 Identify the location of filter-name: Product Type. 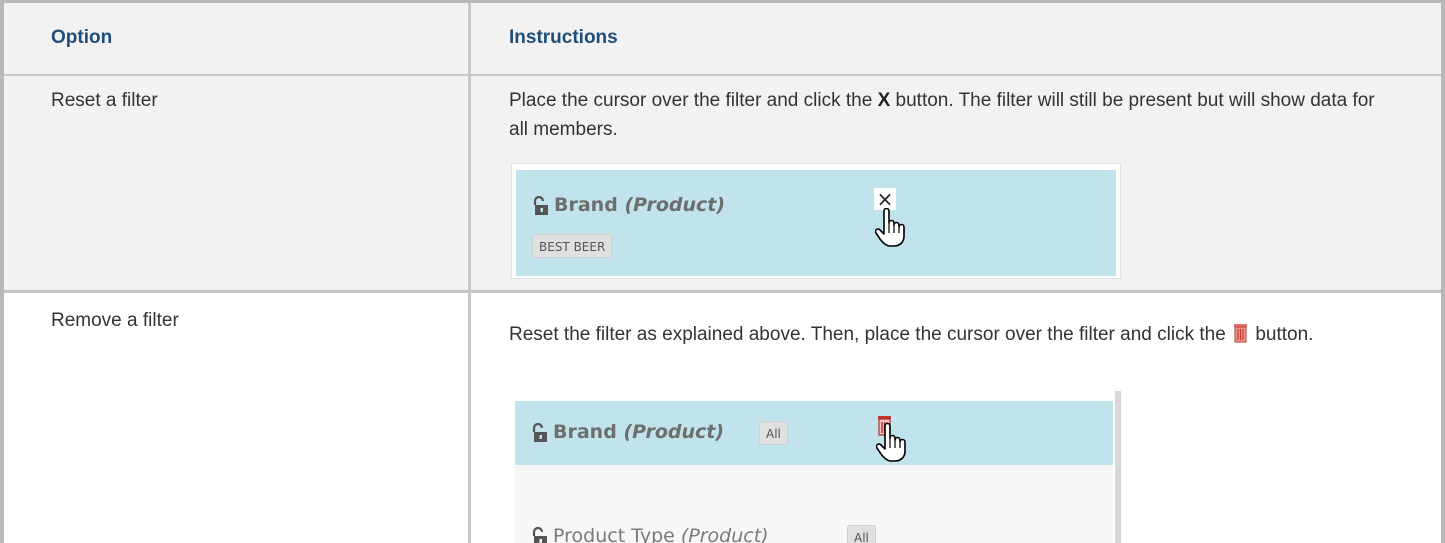
(614, 534).